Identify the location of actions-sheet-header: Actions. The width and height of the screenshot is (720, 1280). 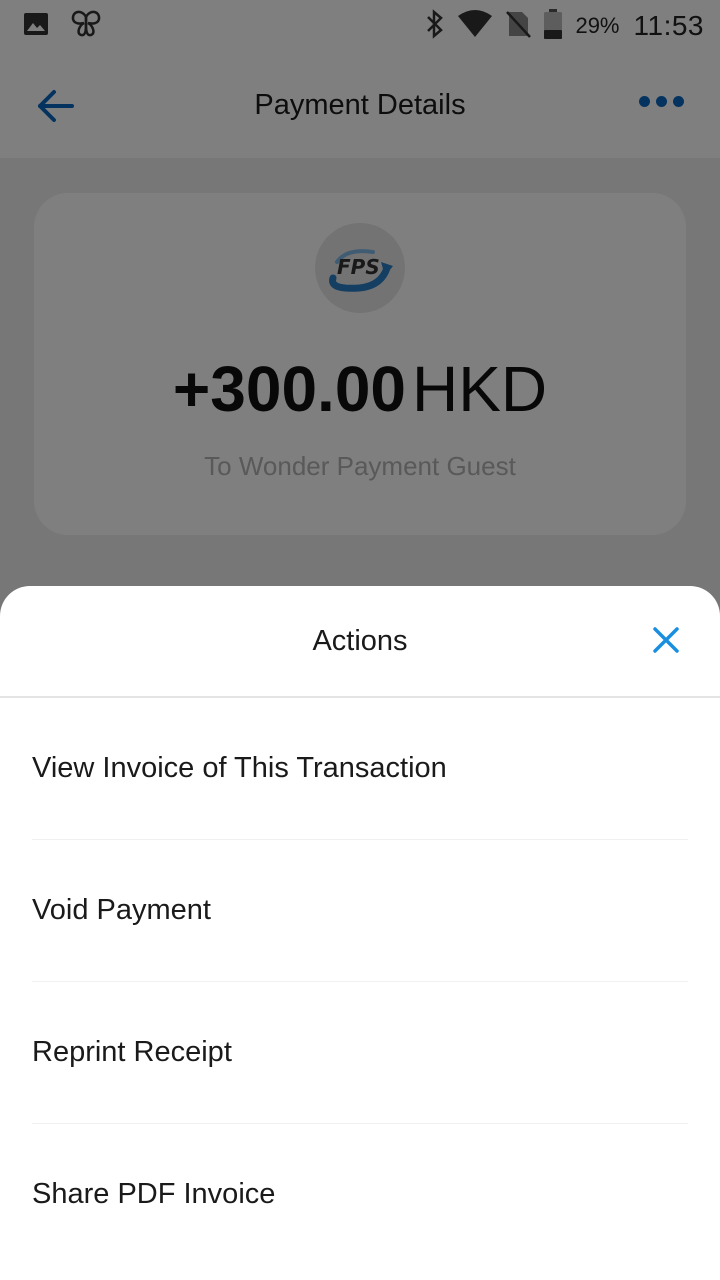
(360, 642).